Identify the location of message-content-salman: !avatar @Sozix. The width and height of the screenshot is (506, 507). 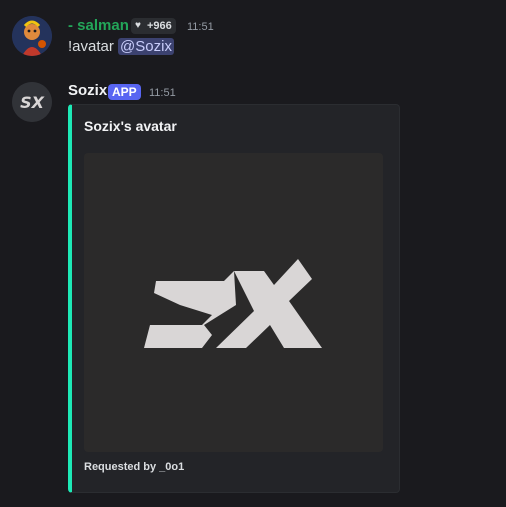
(121, 46).